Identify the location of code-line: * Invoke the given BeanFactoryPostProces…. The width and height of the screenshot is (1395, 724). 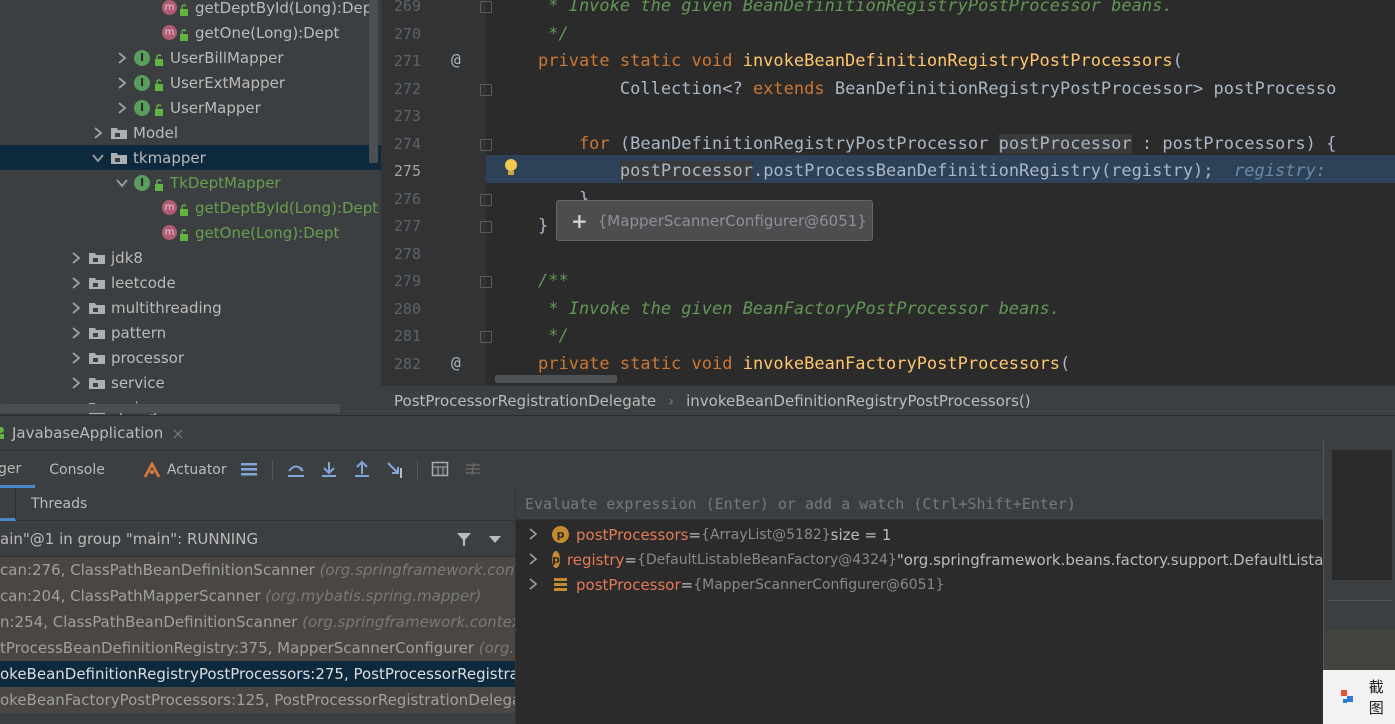
(799, 309).